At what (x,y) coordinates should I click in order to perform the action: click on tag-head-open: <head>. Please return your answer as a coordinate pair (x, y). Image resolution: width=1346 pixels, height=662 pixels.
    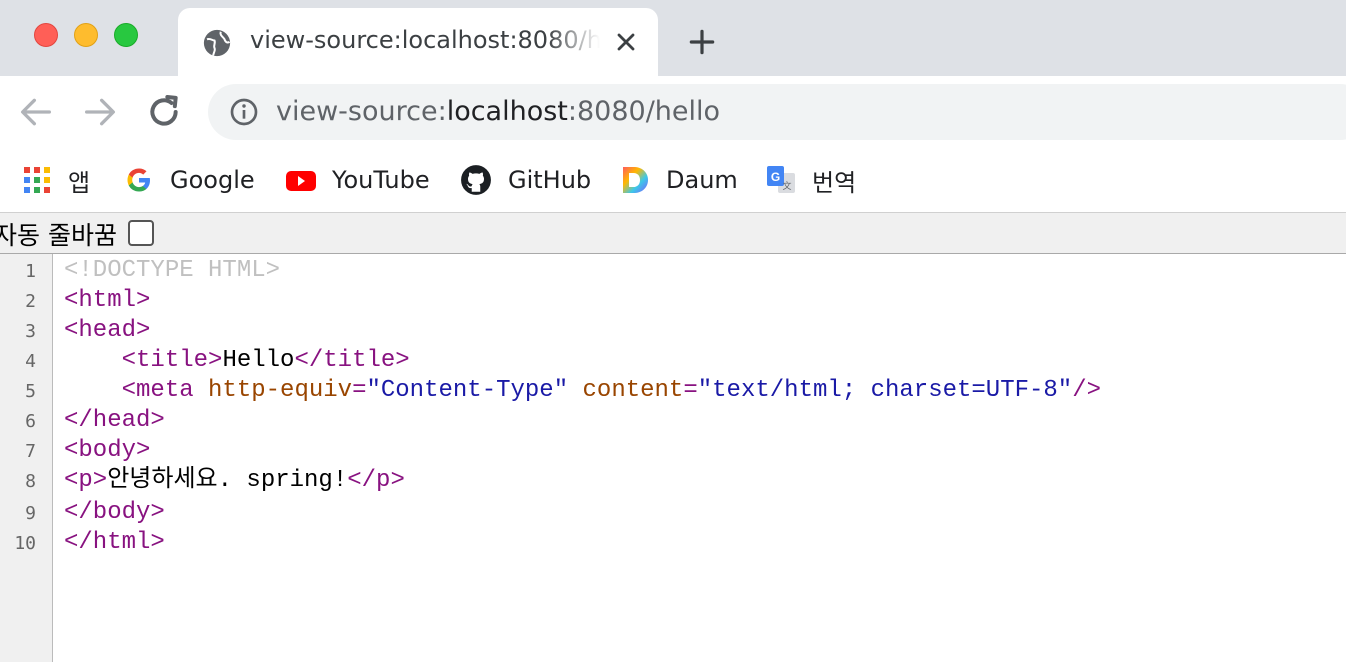
    Looking at the image, I should click on (107, 330).